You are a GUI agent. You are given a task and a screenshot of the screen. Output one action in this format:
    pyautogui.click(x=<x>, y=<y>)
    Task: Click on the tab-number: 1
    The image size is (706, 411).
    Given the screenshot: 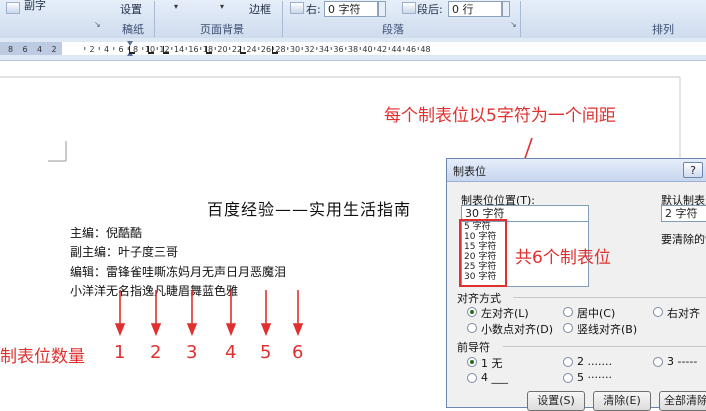 What is the action you would take?
    pyautogui.click(x=120, y=352)
    